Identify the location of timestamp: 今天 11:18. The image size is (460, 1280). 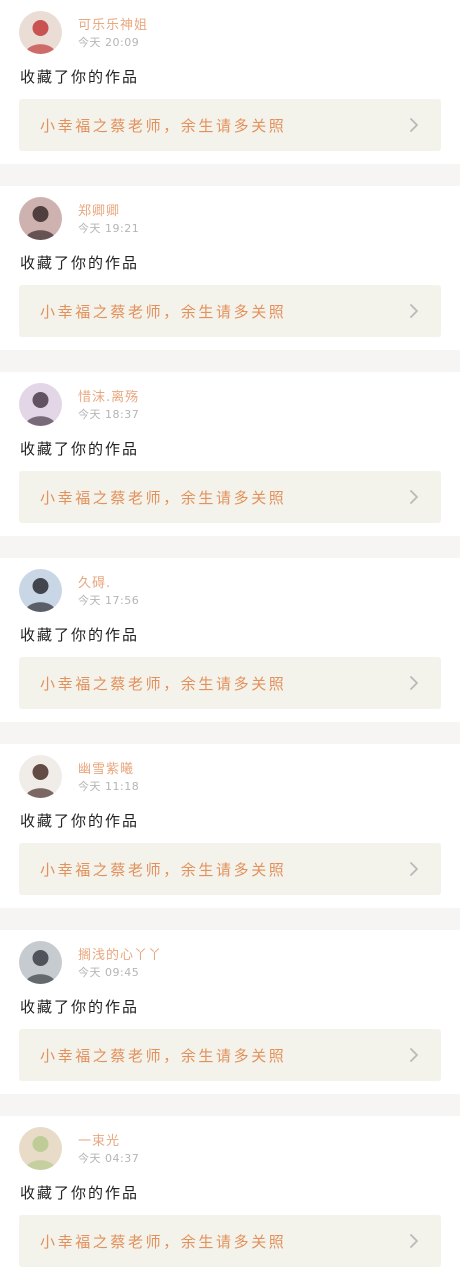
(109, 786).